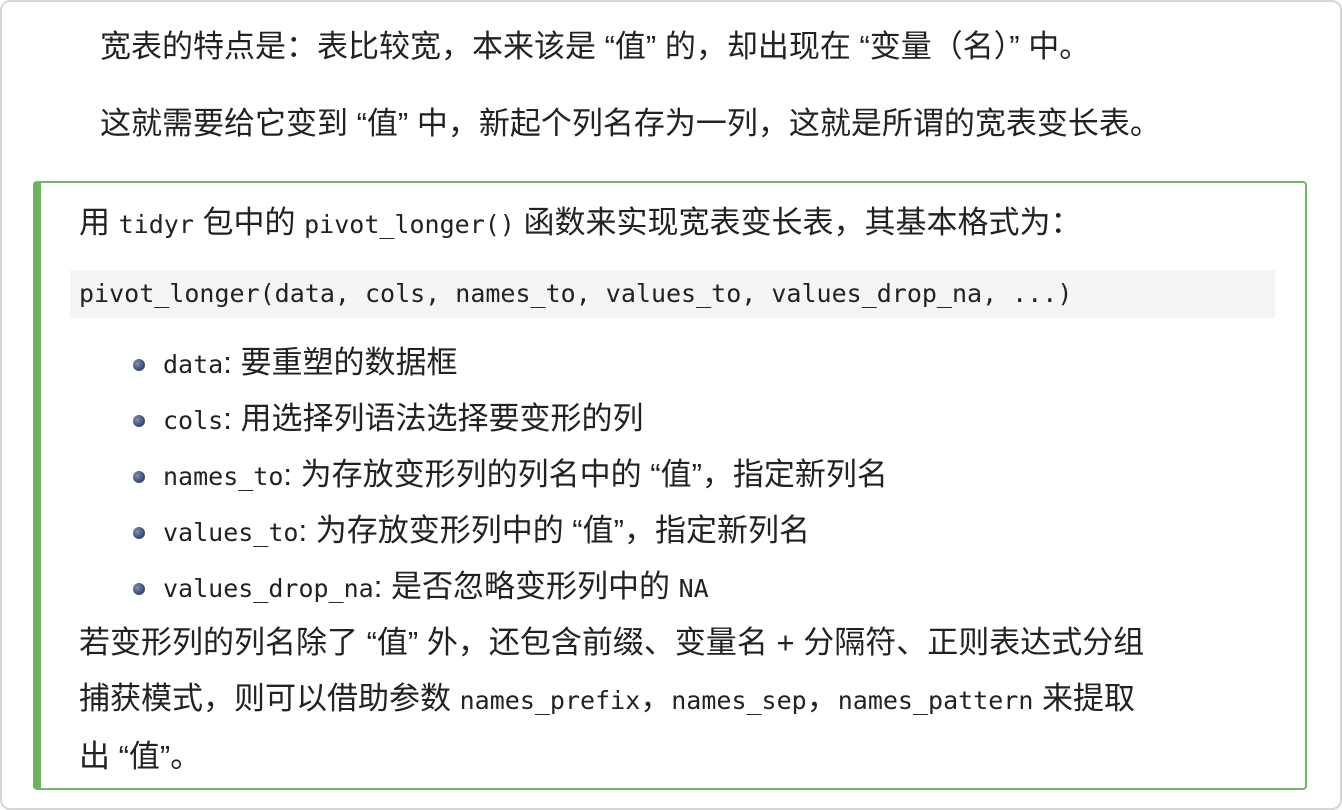 The image size is (1342, 810). What do you see at coordinates (340, 362) in the screenshot?
I see `argument-description: : 要重塑的数据框` at bounding box center [340, 362].